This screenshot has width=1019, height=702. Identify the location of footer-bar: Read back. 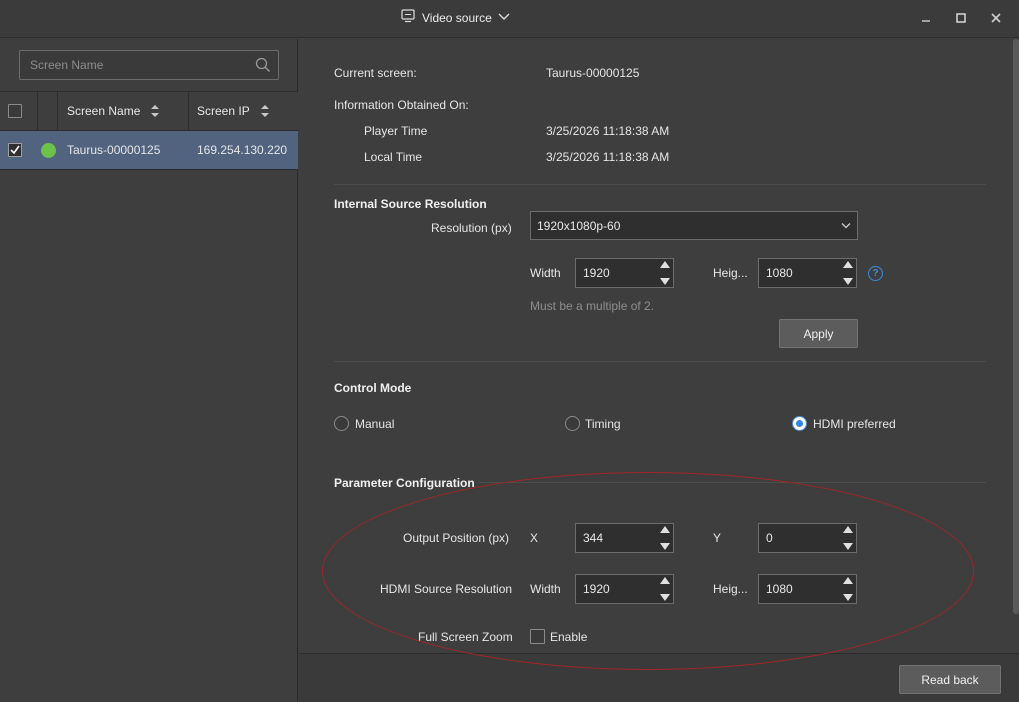
(659, 677).